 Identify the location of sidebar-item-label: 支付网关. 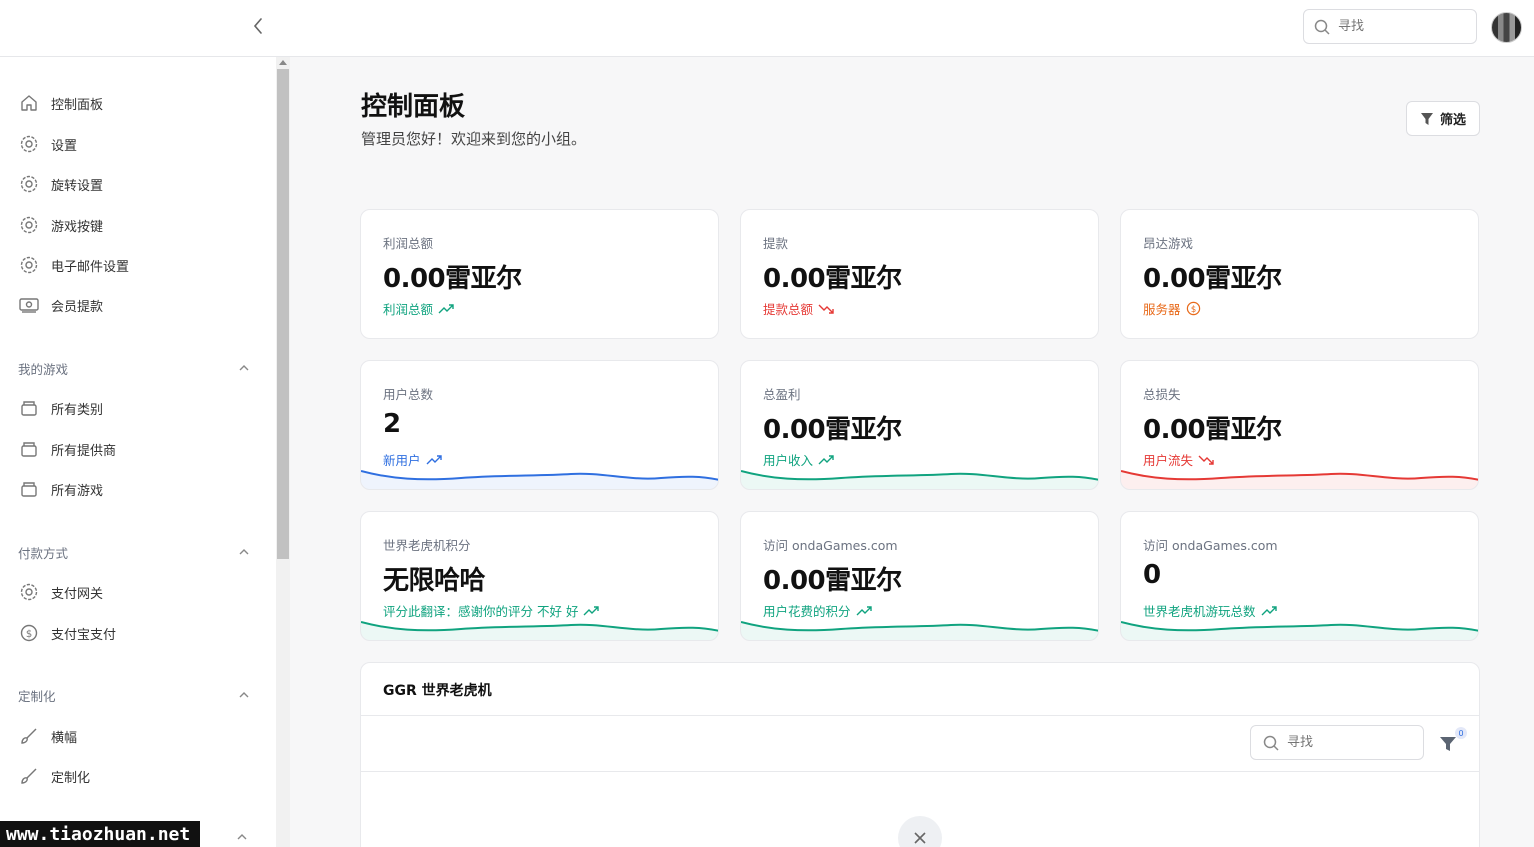
(77, 594).